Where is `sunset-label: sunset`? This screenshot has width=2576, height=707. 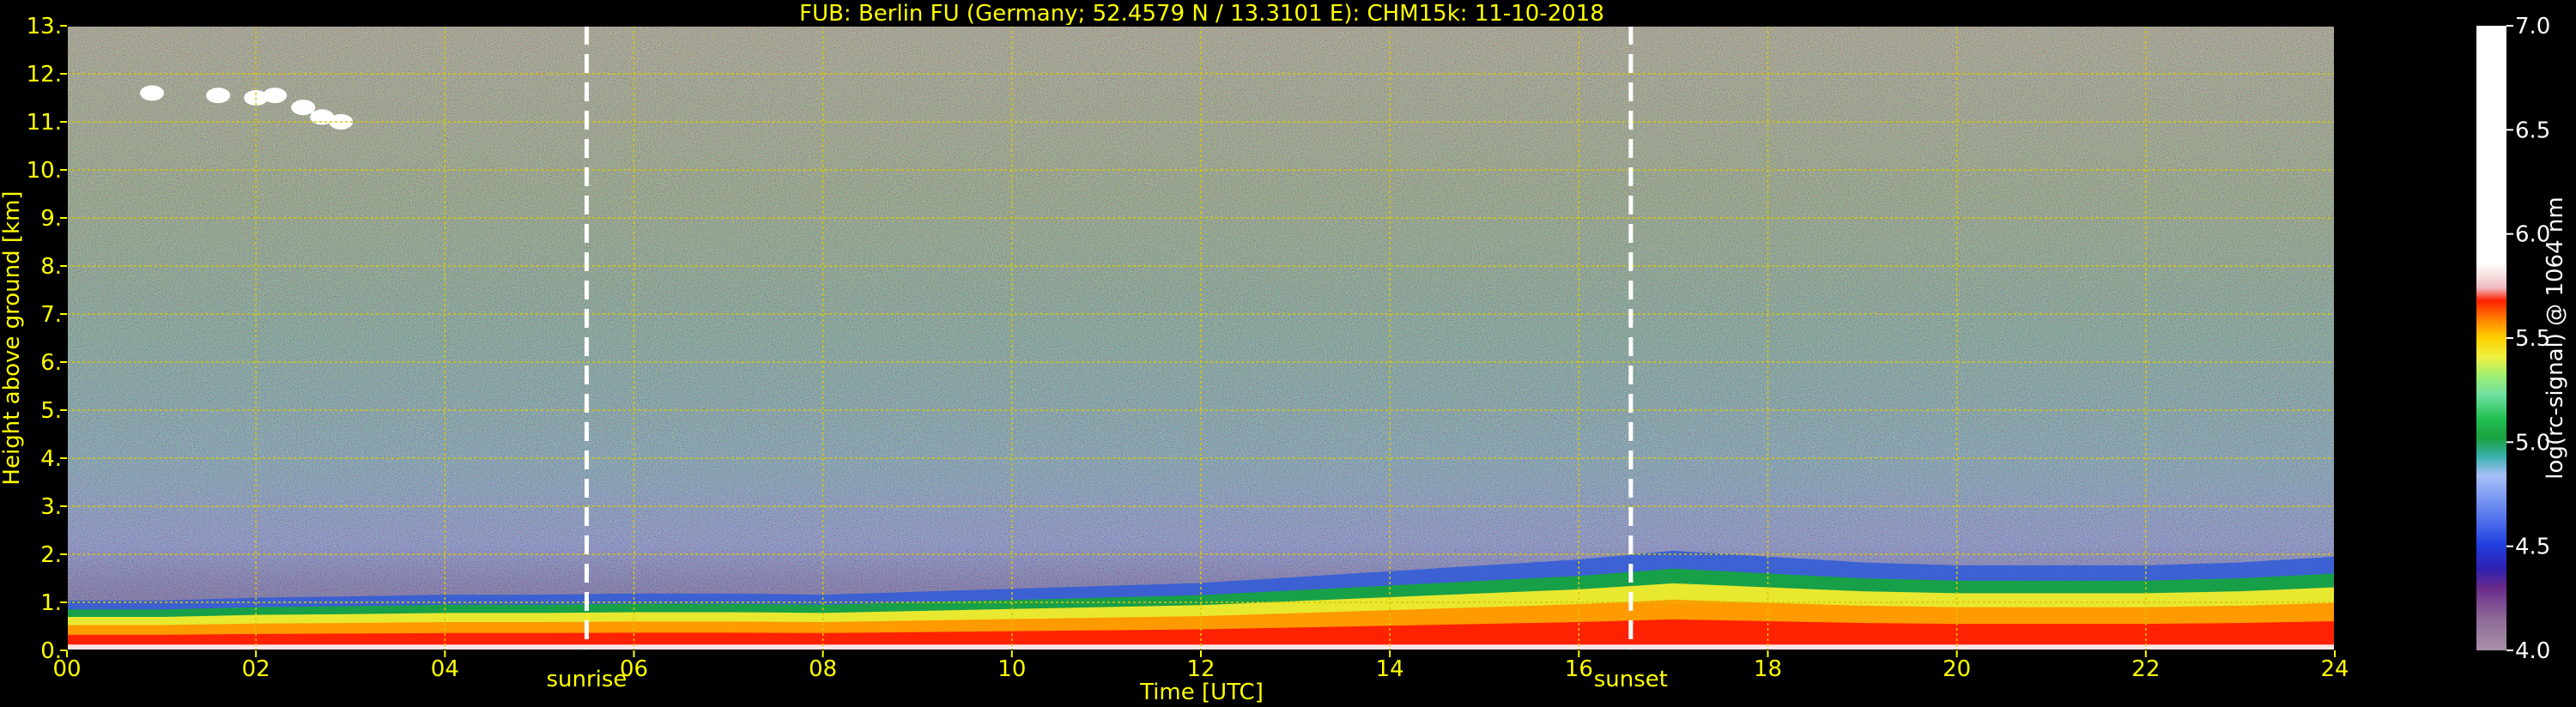 sunset-label: sunset is located at coordinates (1631, 679).